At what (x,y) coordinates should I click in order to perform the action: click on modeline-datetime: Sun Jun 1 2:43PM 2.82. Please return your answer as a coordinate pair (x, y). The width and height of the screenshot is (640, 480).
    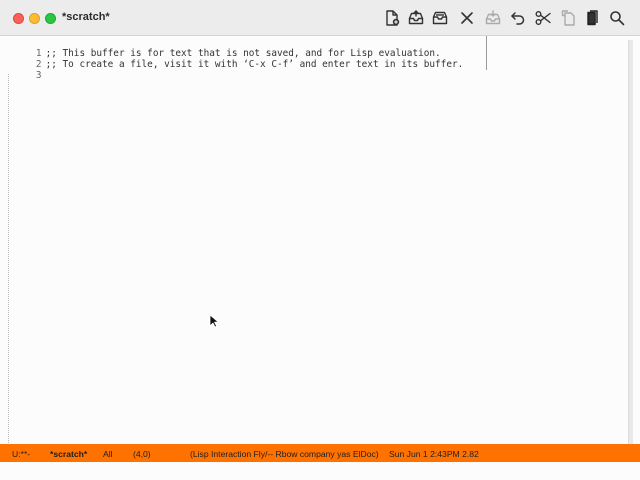
    Looking at the image, I should click on (434, 454).